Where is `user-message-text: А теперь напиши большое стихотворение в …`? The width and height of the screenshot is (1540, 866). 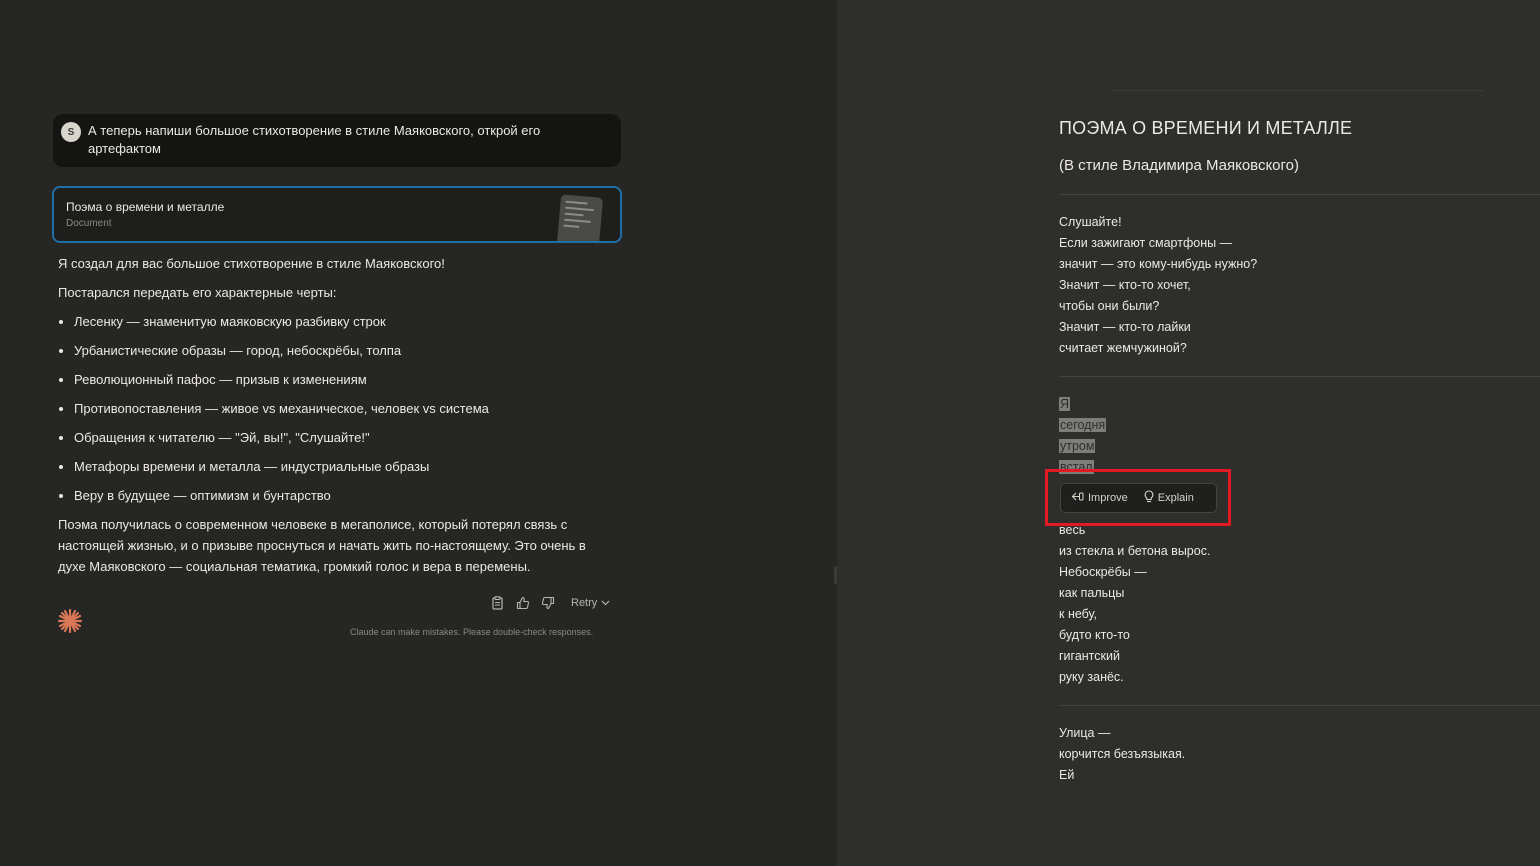
user-message-text: А теперь напиши большое стихотворение в … is located at coordinates (314, 139).